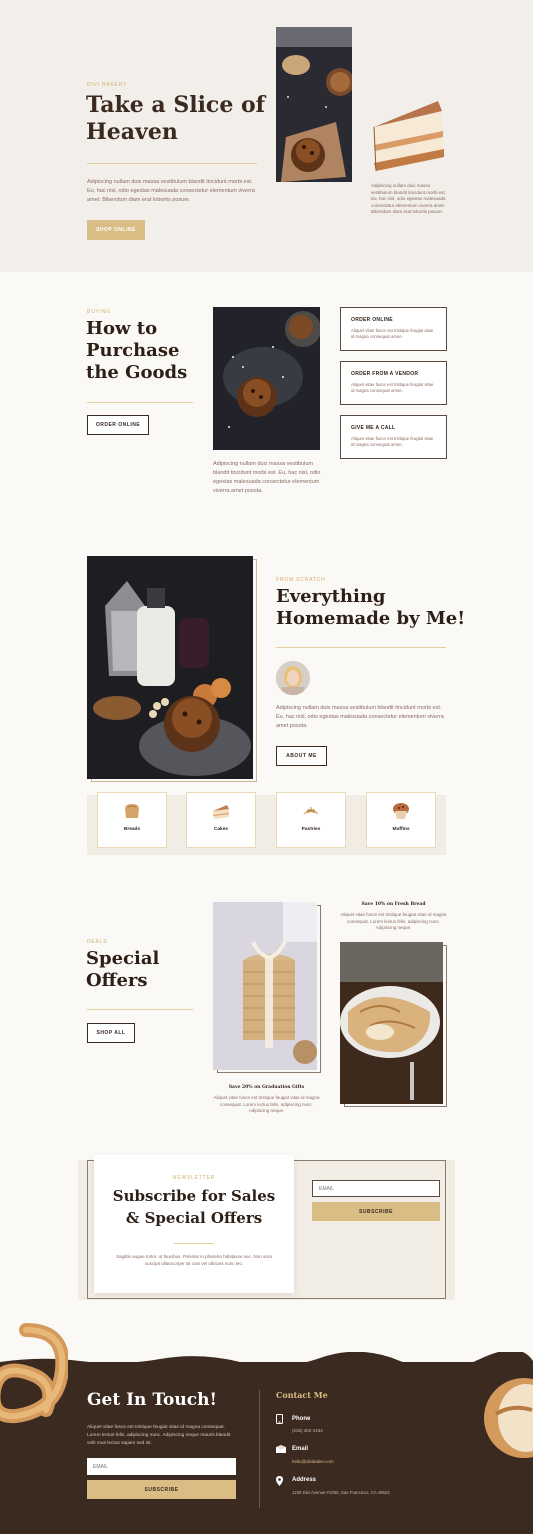 The height and width of the screenshot is (1534, 533). What do you see at coordinates (408, 137) in the screenshot?
I see `cake-slice-illustration` at bounding box center [408, 137].